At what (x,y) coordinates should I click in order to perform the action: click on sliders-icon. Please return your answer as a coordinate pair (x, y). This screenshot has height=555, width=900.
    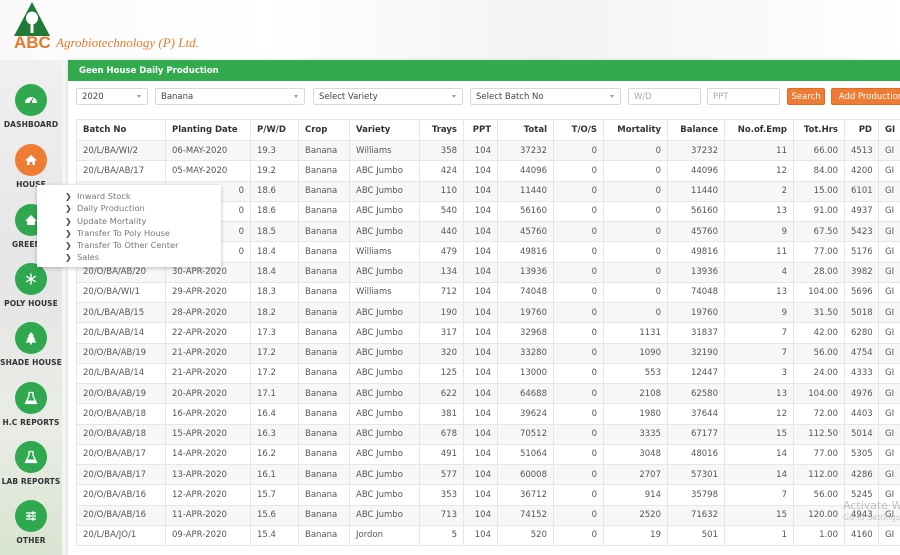
    Looking at the image, I should click on (31, 516).